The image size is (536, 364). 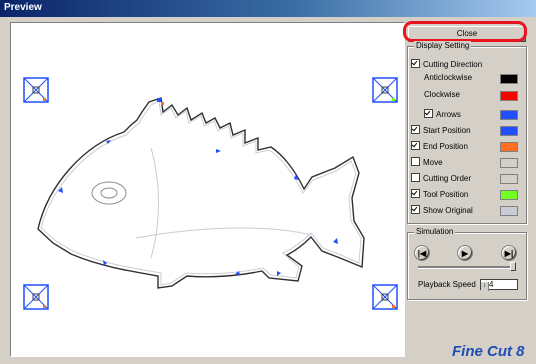 What do you see at coordinates (509, 131) in the screenshot?
I see `start-position-color-swatch` at bounding box center [509, 131].